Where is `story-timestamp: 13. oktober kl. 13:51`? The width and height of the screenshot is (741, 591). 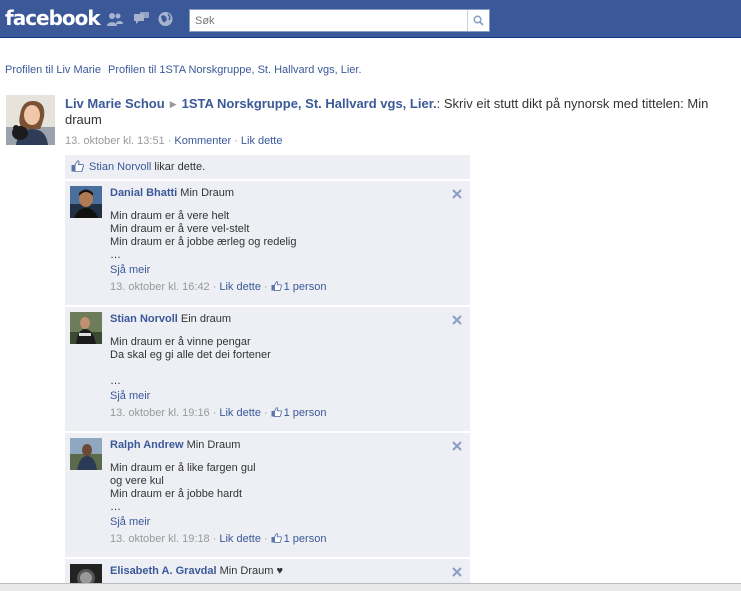 story-timestamp: 13. oktober kl. 13:51 is located at coordinates (115, 141).